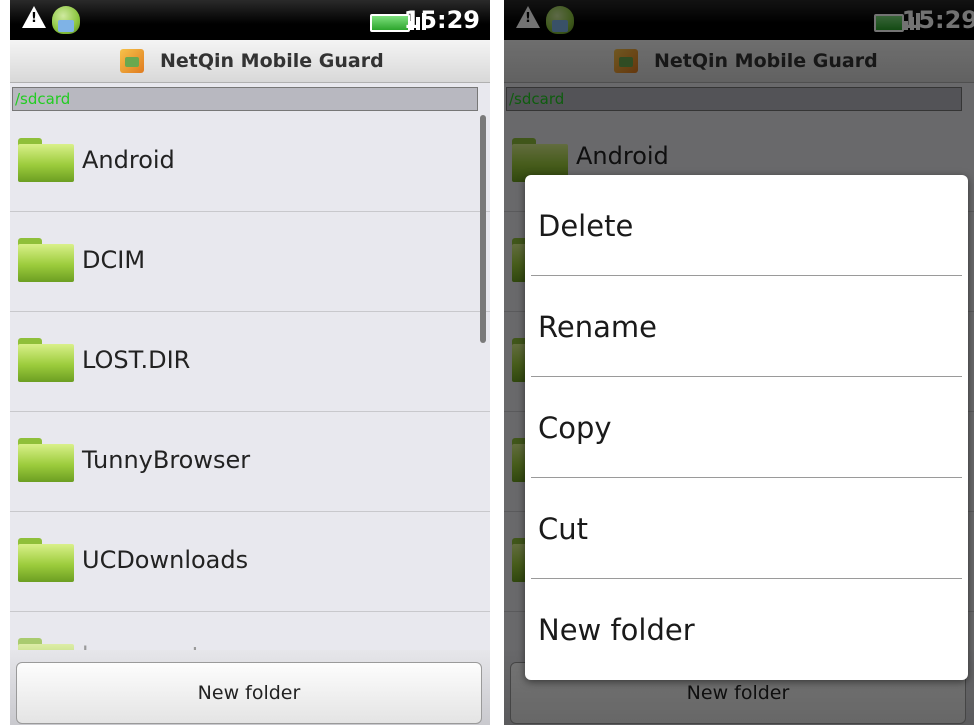  I want to click on app-title: NetQin Mobile Guard, so click(272, 61).